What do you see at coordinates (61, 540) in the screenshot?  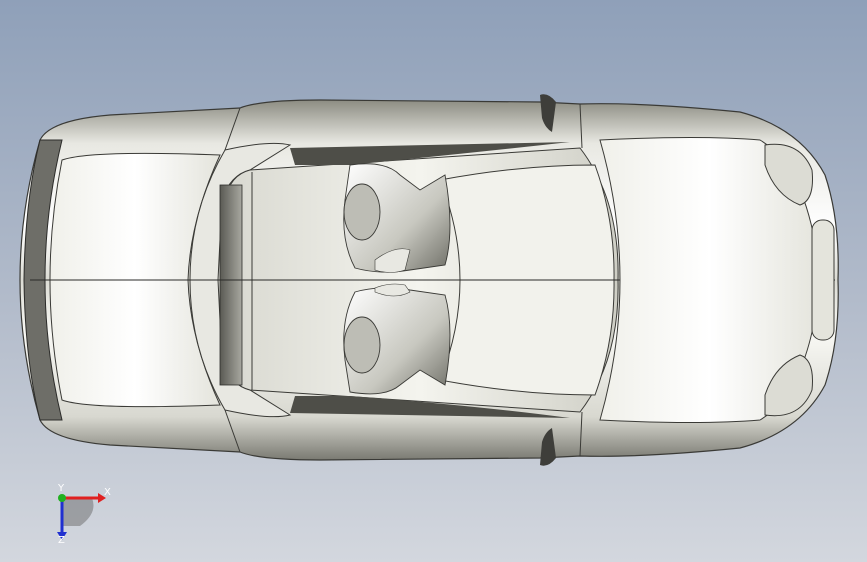 I see `z-axis-label: Z` at bounding box center [61, 540].